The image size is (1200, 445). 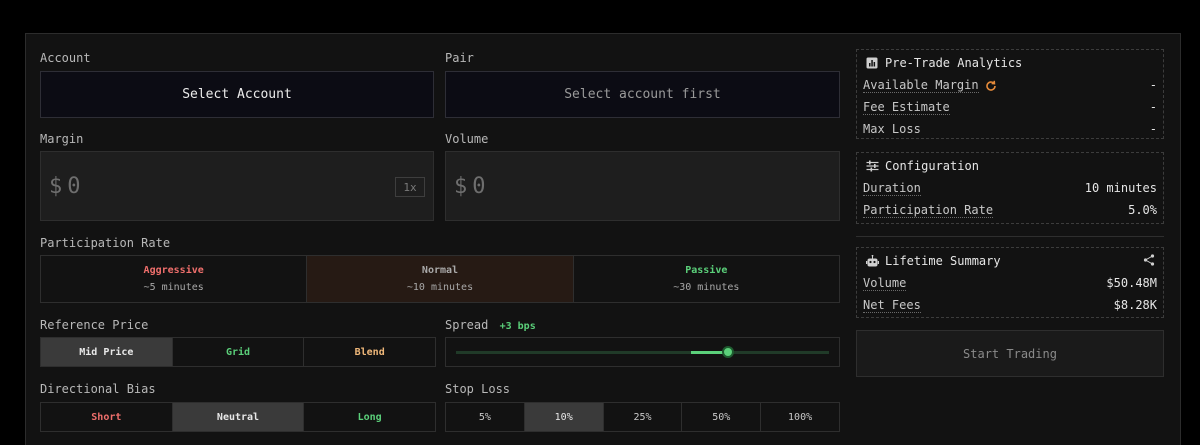 I want to click on participation-option-normal: Normal ~10 minutes, so click(x=440, y=279).